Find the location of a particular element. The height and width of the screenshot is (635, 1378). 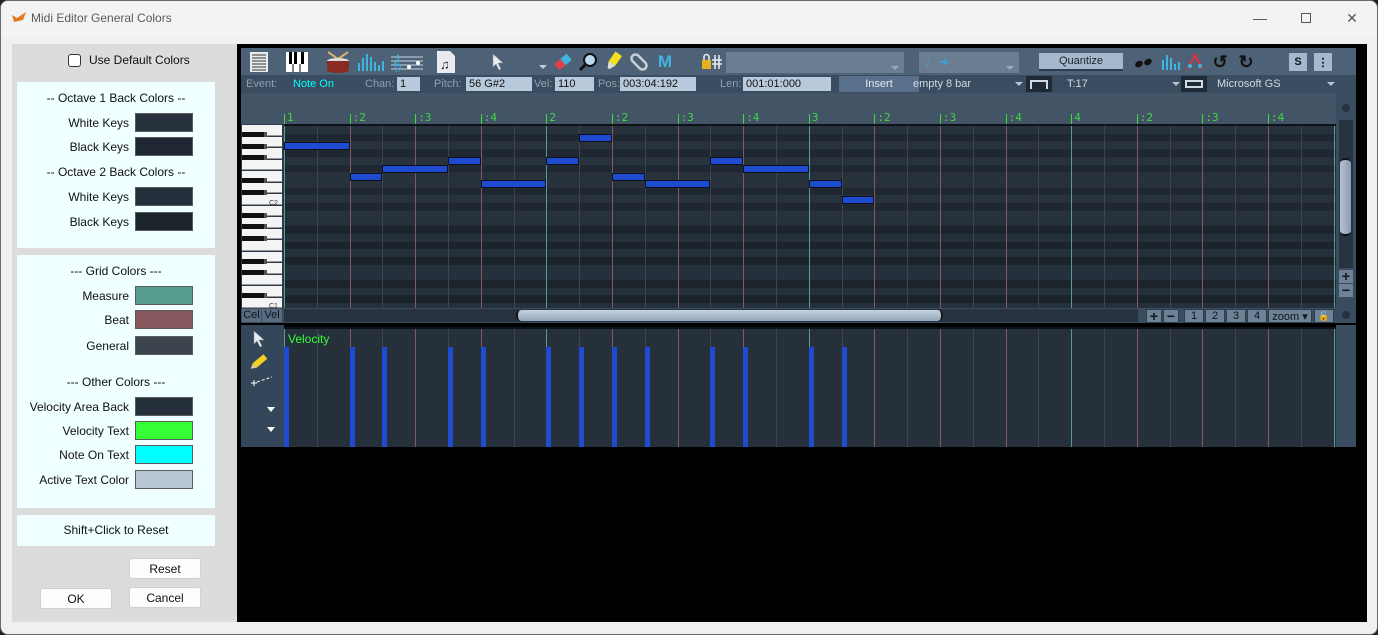

use-default-colors-row: Use Default Colors is located at coordinates (129, 60).